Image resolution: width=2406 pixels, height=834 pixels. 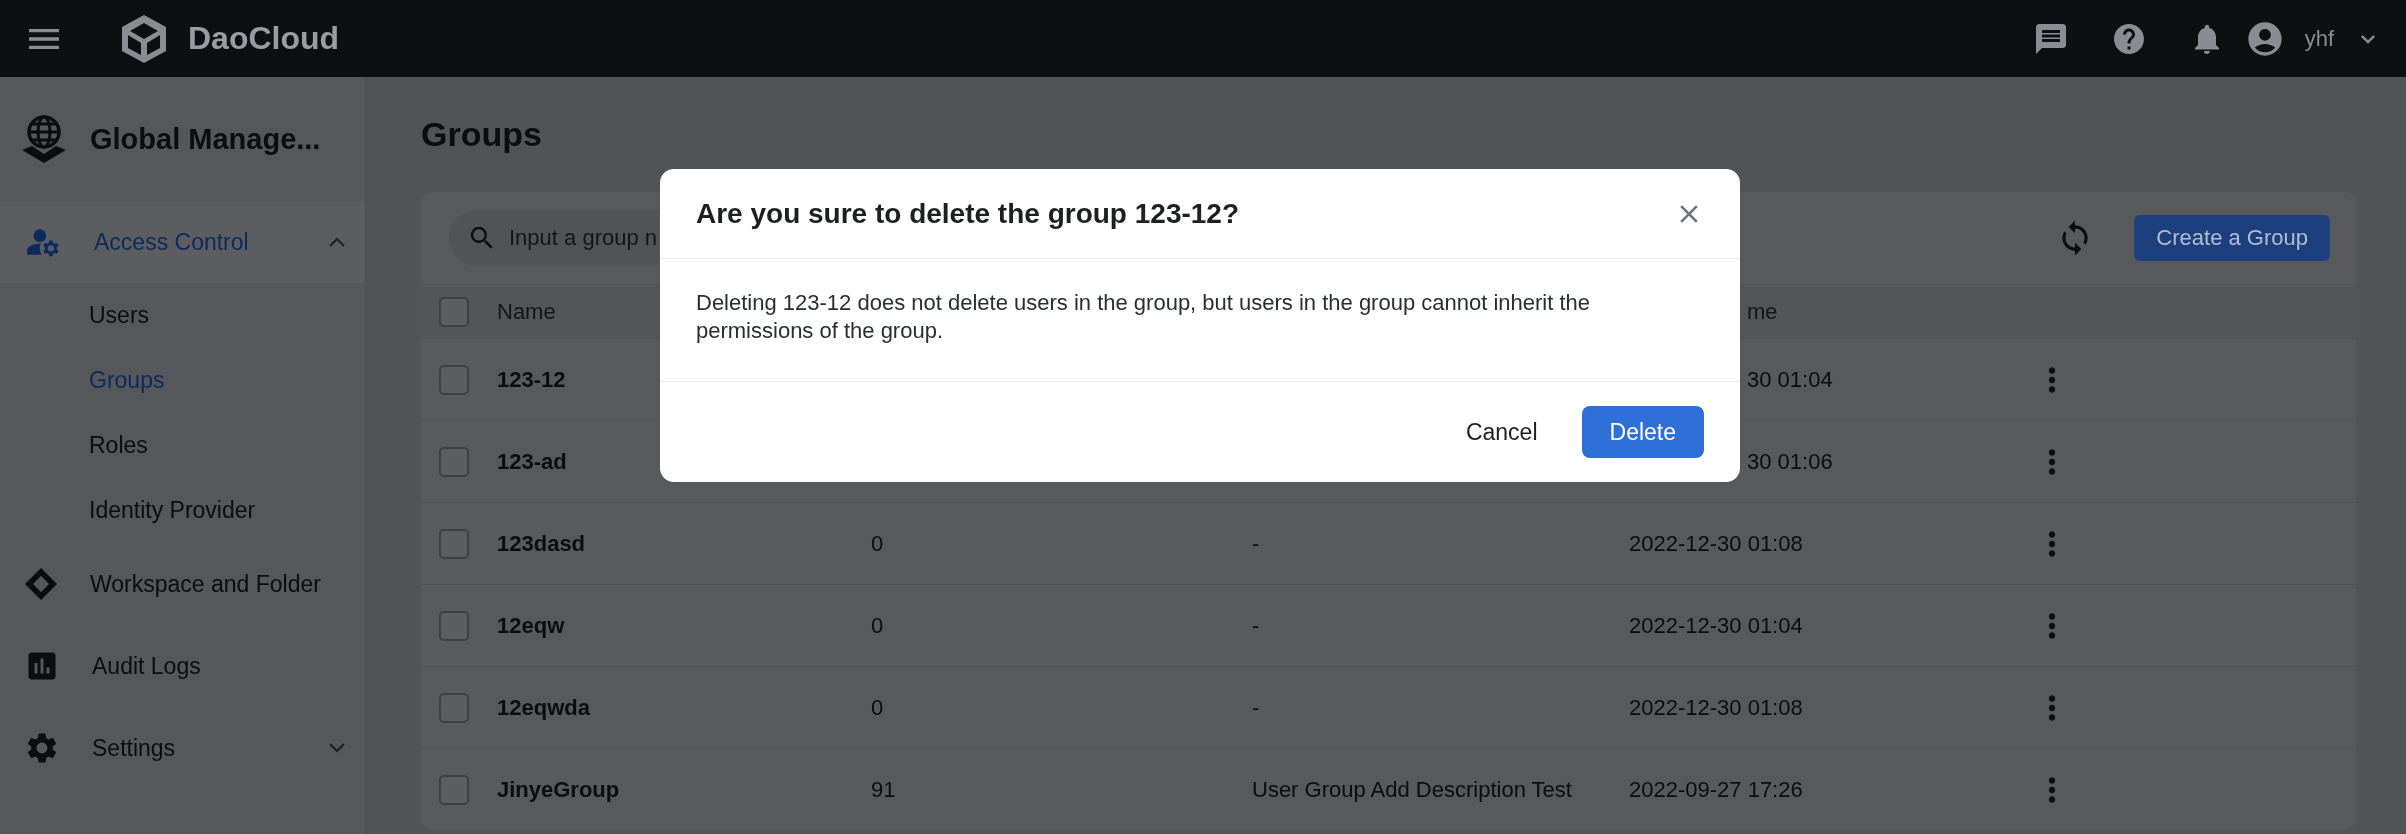 I want to click on table-cell: 30 01:04, so click(x=1790, y=379).